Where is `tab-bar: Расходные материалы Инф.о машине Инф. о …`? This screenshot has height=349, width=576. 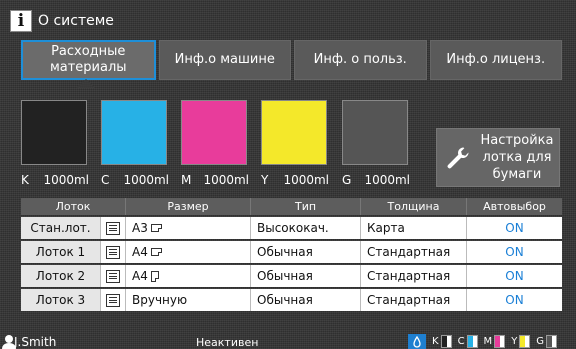
tab-bar: Расходные материалы Инф.о машине Инф. о … is located at coordinates (291, 60).